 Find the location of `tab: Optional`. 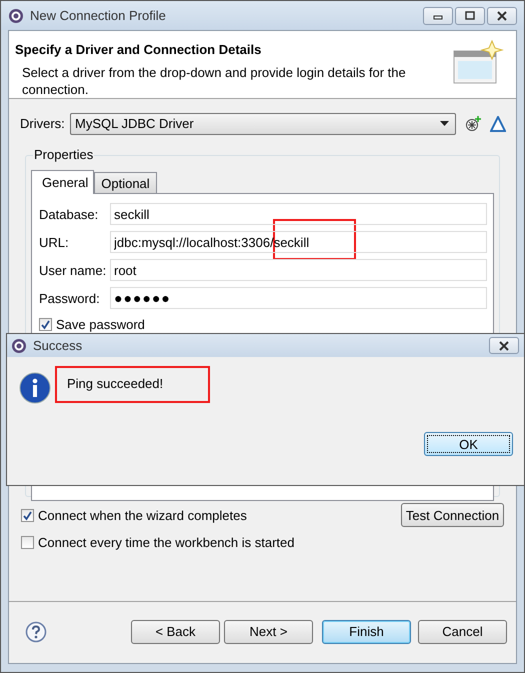

tab: Optional is located at coordinates (125, 182).